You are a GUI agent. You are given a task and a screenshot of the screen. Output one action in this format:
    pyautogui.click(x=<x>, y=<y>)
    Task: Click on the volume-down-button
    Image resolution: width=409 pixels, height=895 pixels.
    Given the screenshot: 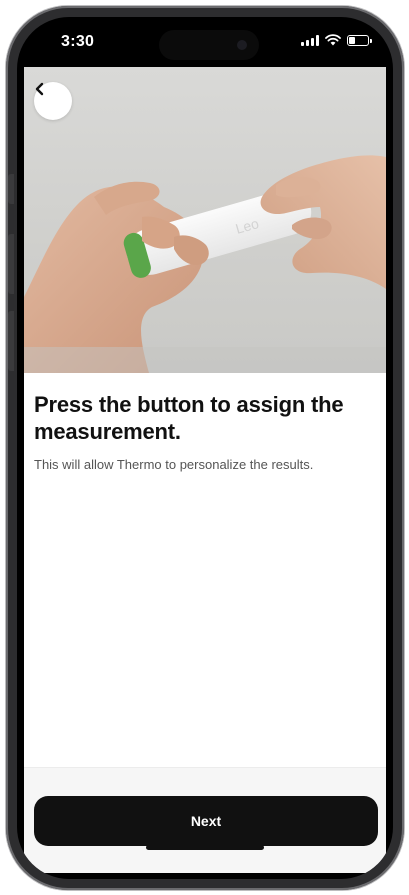 What is the action you would take?
    pyautogui.click(x=11, y=341)
    